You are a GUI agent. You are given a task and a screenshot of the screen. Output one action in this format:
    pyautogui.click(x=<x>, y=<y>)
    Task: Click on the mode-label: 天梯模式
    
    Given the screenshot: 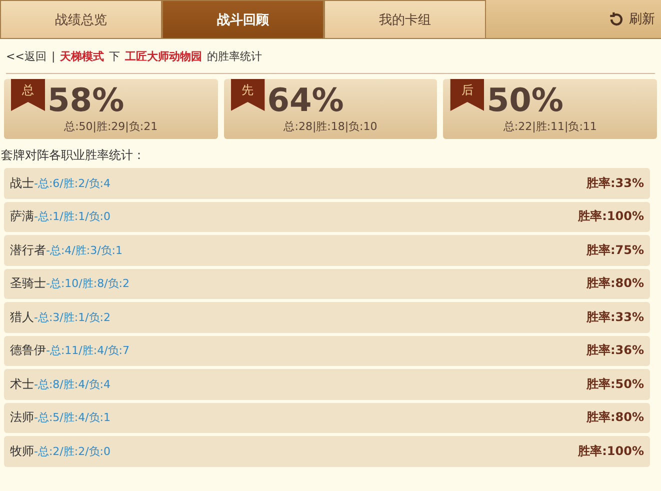 What is the action you would take?
    pyautogui.click(x=82, y=56)
    